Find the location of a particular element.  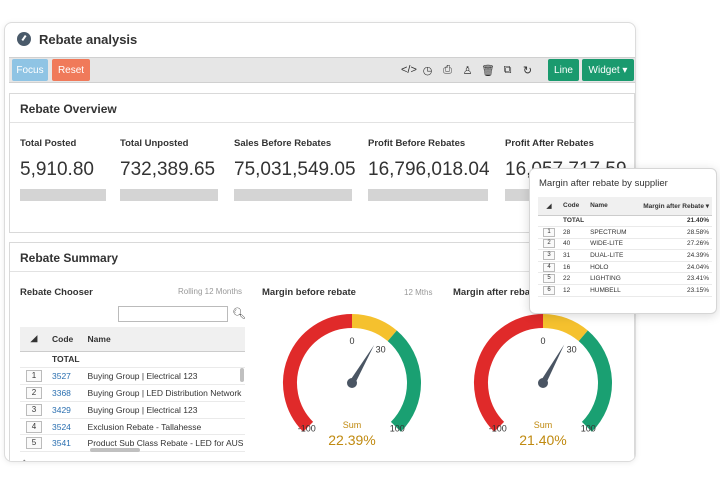

total-label: TOTAL is located at coordinates (574, 221).